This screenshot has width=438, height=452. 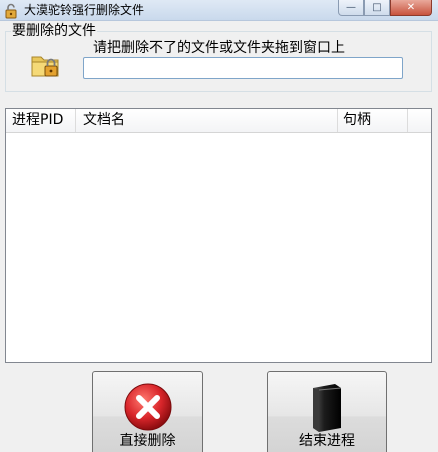 What do you see at coordinates (147, 407) in the screenshot?
I see `red-x-icon` at bounding box center [147, 407].